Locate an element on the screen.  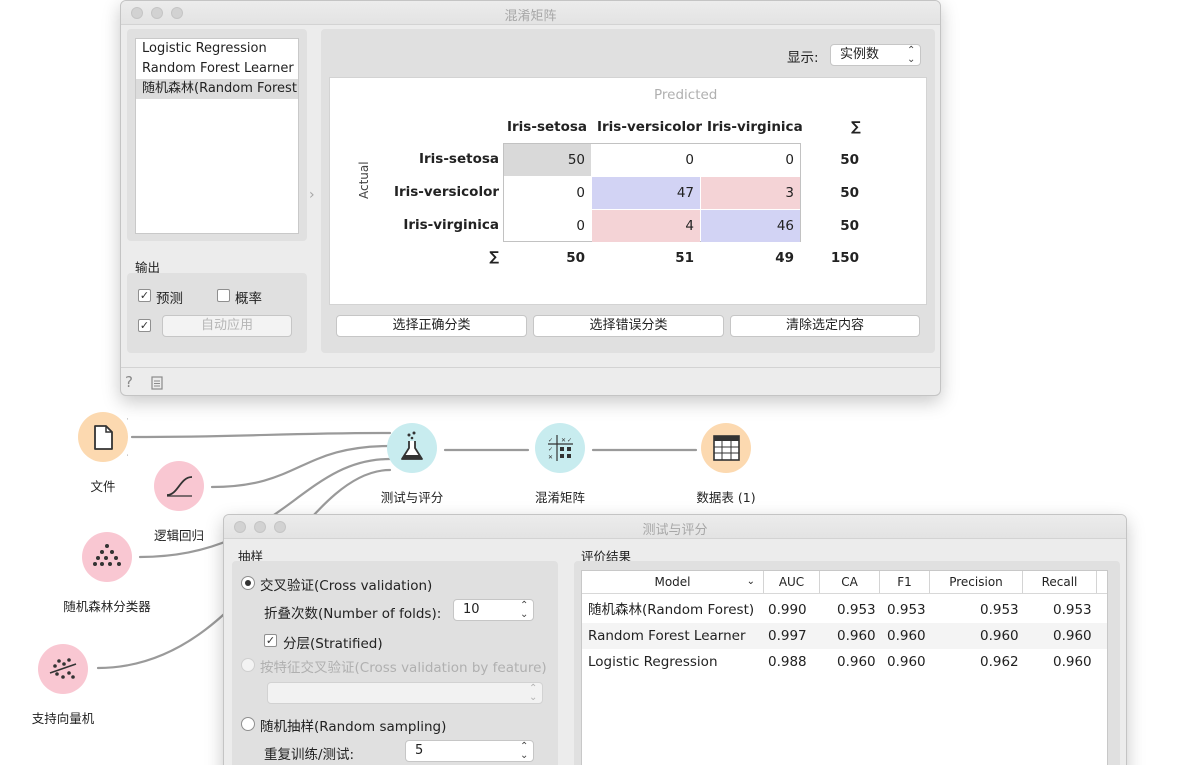
clear-selection-button: 清除选定内容 is located at coordinates (825, 326).